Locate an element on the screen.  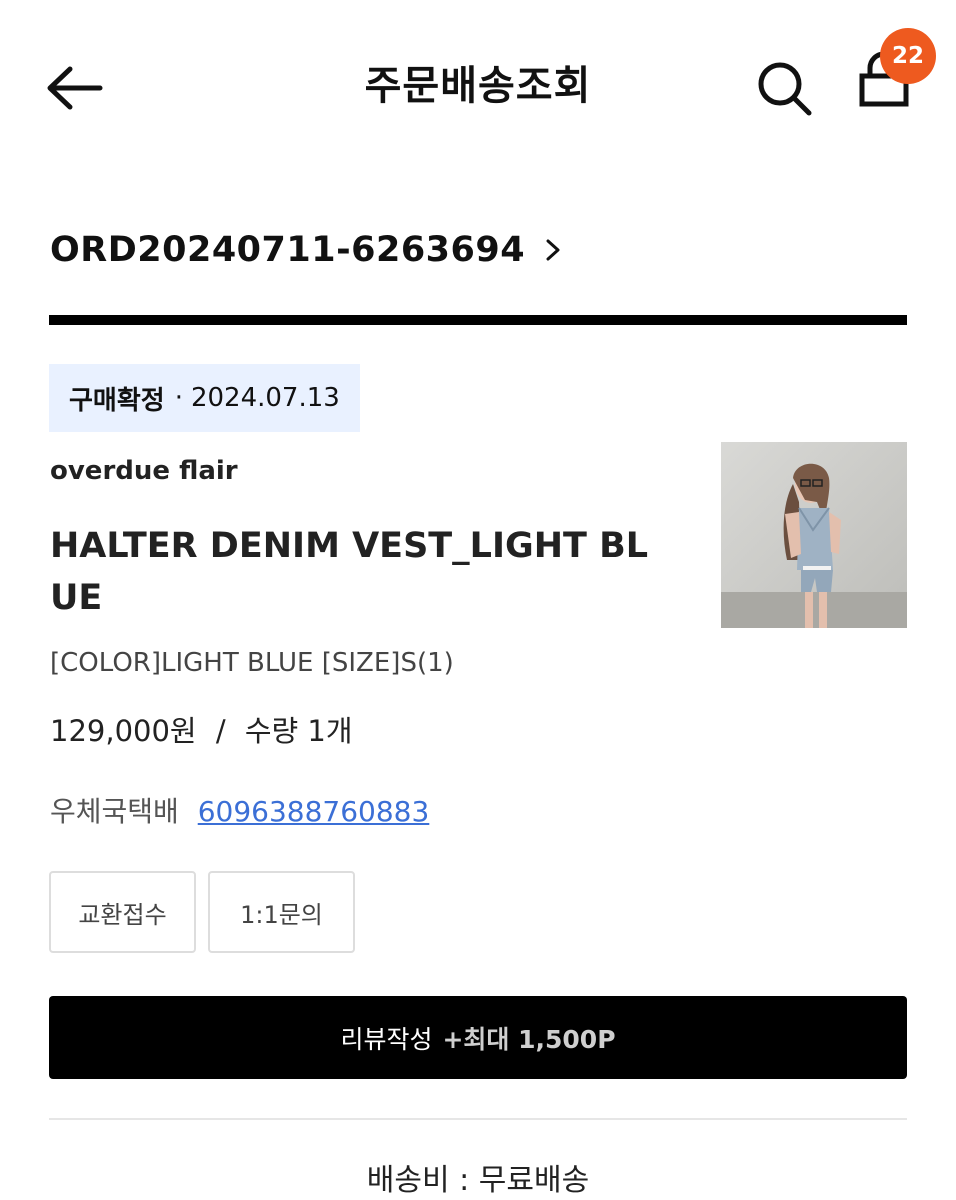
product-name: HALTER DENIM VEST_LIGHT BLUE is located at coordinates (349, 572).